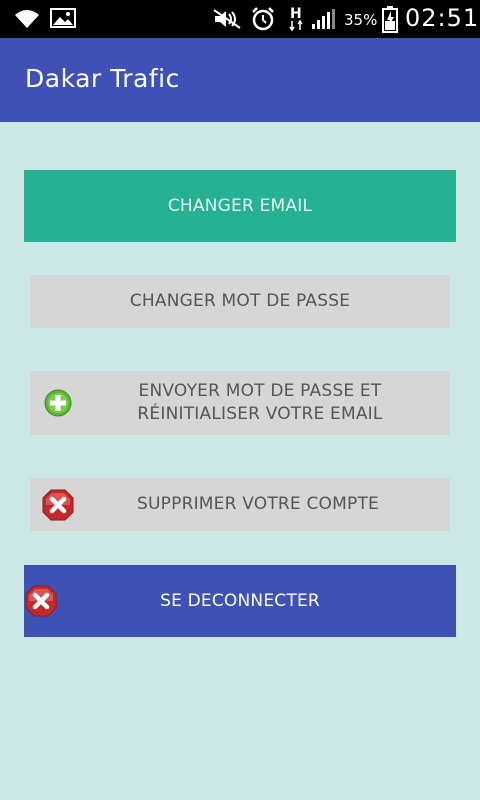 The image size is (480, 800). I want to click on battery-icon, so click(390, 21).